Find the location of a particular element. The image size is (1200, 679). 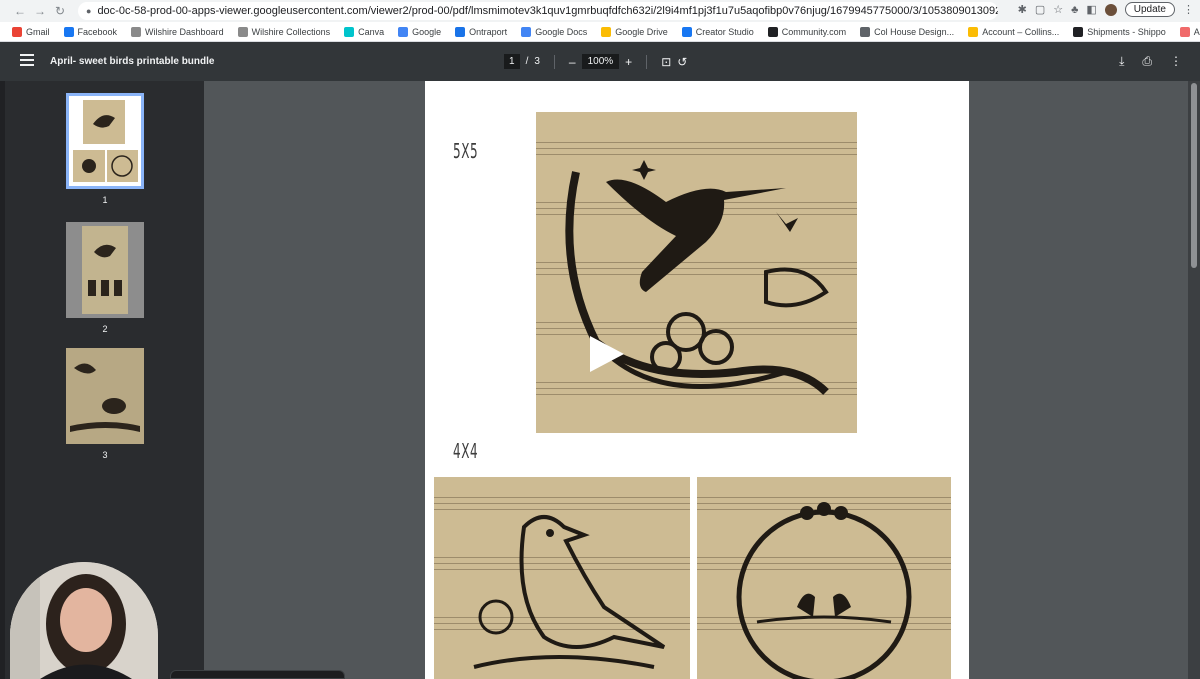

zoom-in-button: + is located at coordinates (628, 62).